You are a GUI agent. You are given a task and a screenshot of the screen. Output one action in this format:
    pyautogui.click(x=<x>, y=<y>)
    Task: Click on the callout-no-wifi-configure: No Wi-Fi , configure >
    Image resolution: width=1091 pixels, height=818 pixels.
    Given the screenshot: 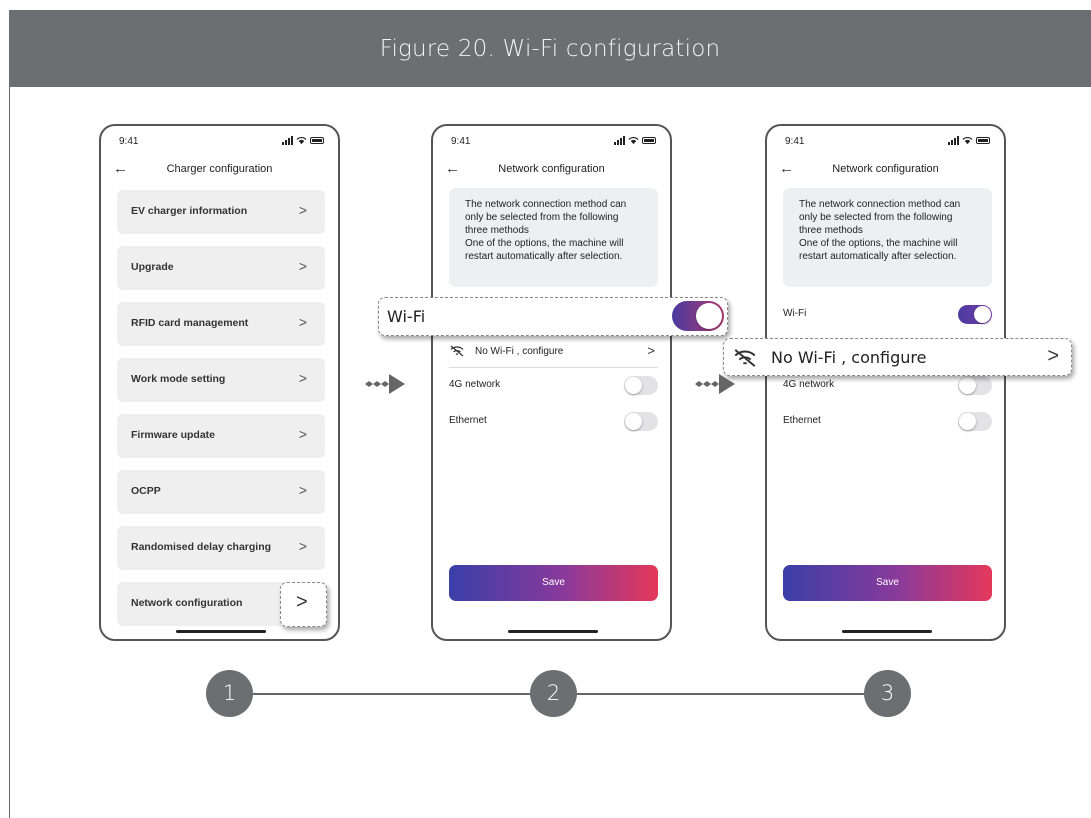 What is the action you would take?
    pyautogui.click(x=897, y=357)
    